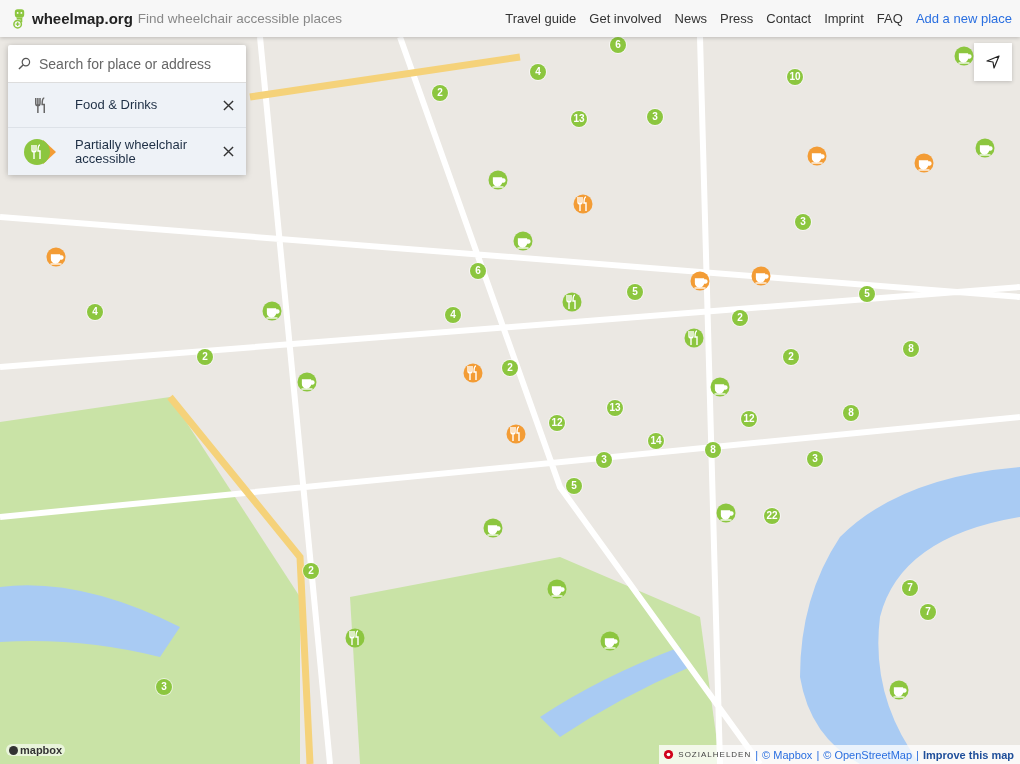 The width and height of the screenshot is (1020, 764). What do you see at coordinates (541, 18) in the screenshot?
I see `nav-link: Travel guide` at bounding box center [541, 18].